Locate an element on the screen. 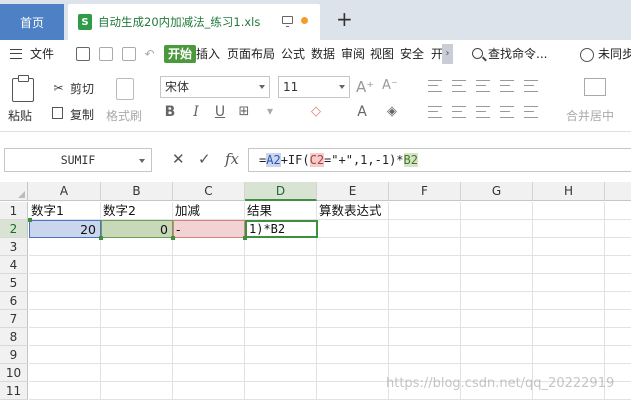  row-header-1: 1 is located at coordinates (14, 211).